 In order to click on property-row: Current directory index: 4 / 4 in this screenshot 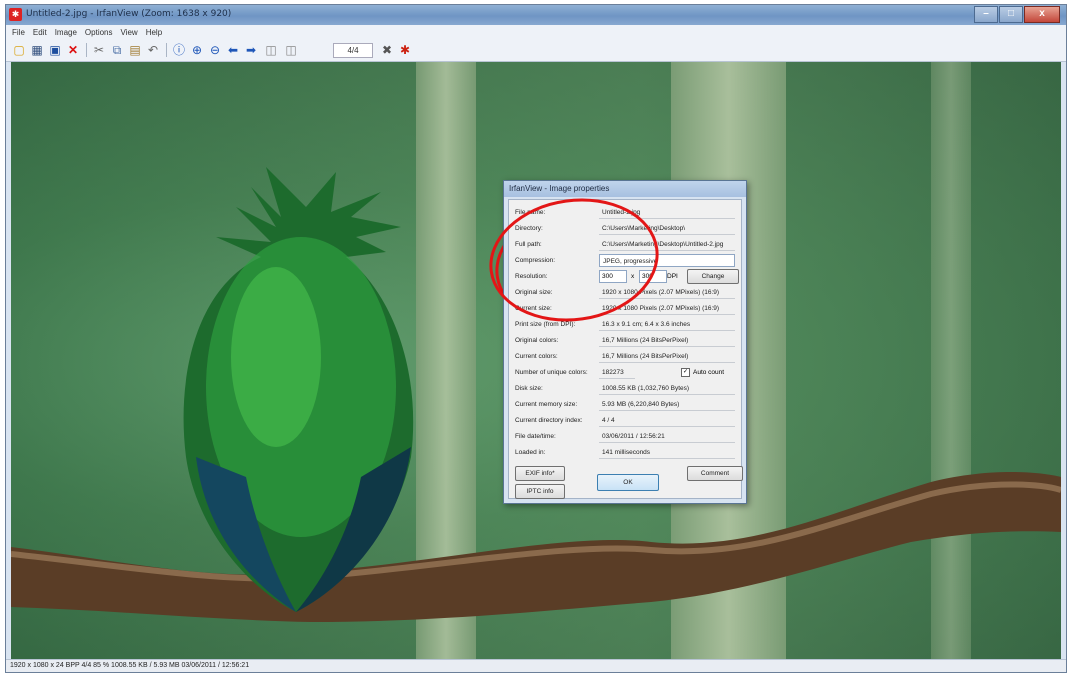, I will do `click(625, 420)`.